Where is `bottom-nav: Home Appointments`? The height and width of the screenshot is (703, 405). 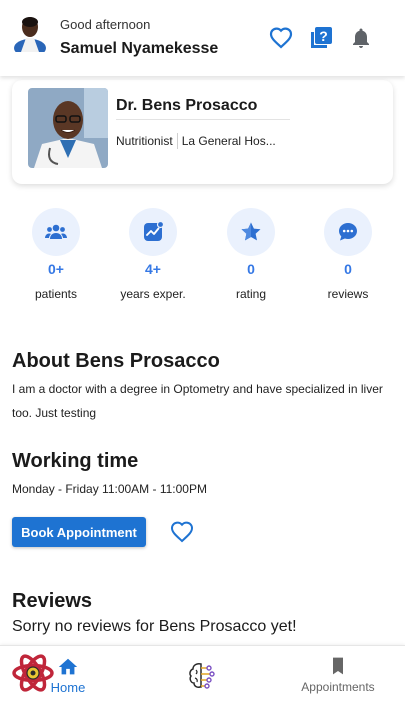 bottom-nav: Home Appointments is located at coordinates (202, 674).